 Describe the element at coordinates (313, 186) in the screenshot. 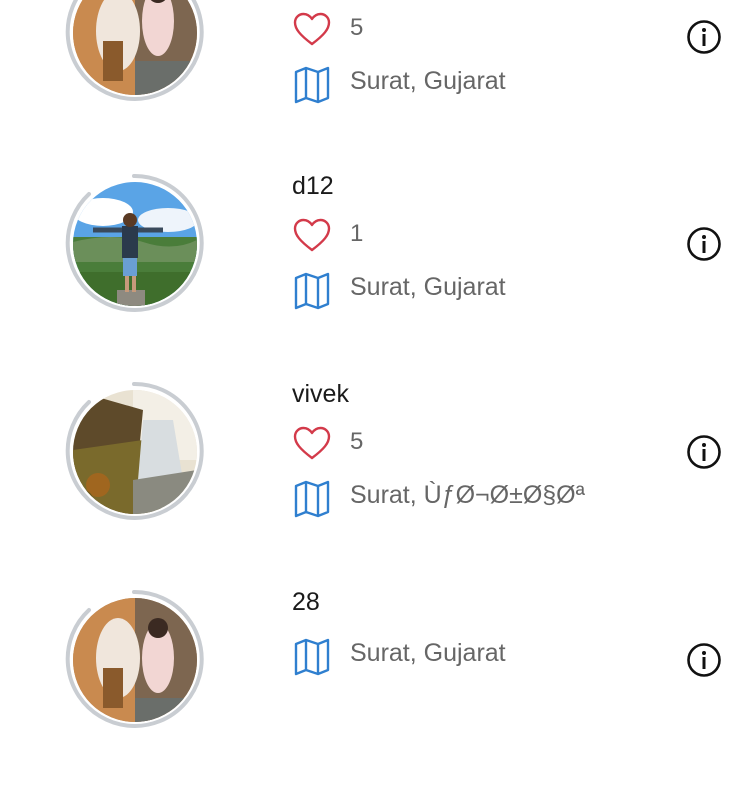

I see `username: d12` at that location.